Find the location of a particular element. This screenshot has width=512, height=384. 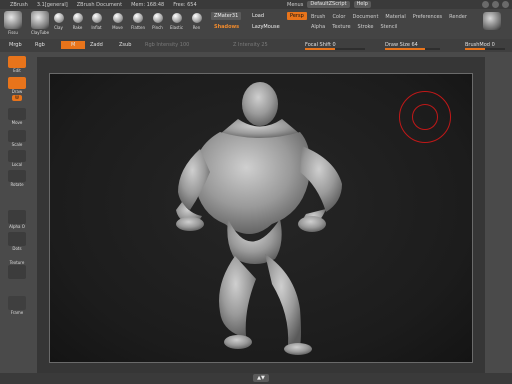

brush-ren: Ren is located at coordinates (196, 21).